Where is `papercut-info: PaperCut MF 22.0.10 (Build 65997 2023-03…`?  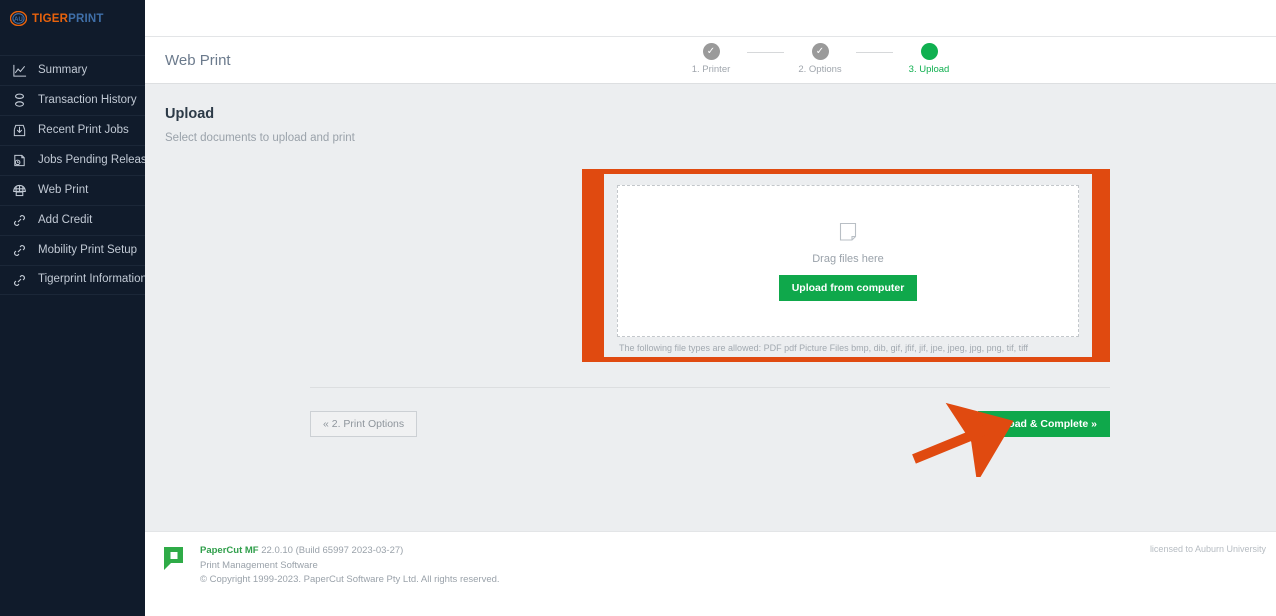 papercut-info: PaperCut MF 22.0.10 (Build 65997 2023-03… is located at coordinates (350, 580).